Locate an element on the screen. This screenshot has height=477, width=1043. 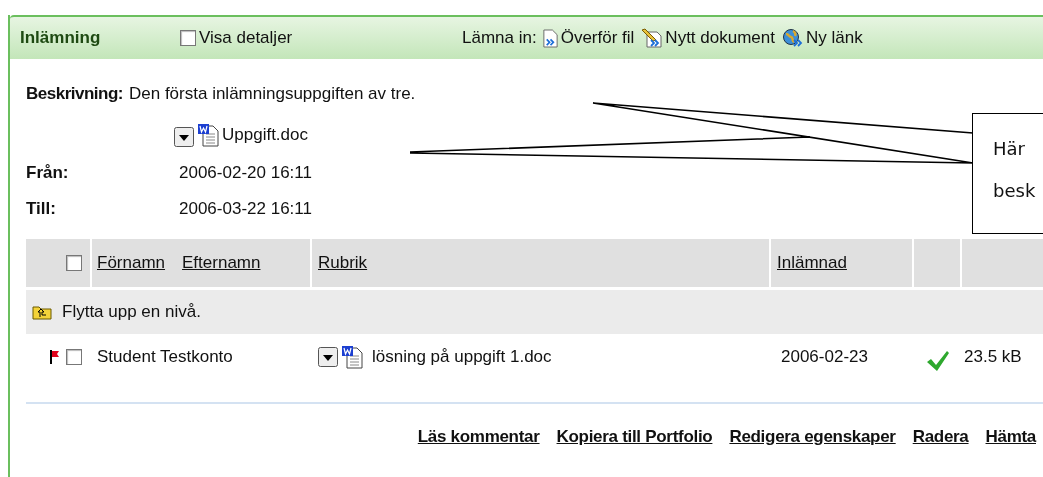
checkbox-label: Visa detaljer is located at coordinates (246, 38).